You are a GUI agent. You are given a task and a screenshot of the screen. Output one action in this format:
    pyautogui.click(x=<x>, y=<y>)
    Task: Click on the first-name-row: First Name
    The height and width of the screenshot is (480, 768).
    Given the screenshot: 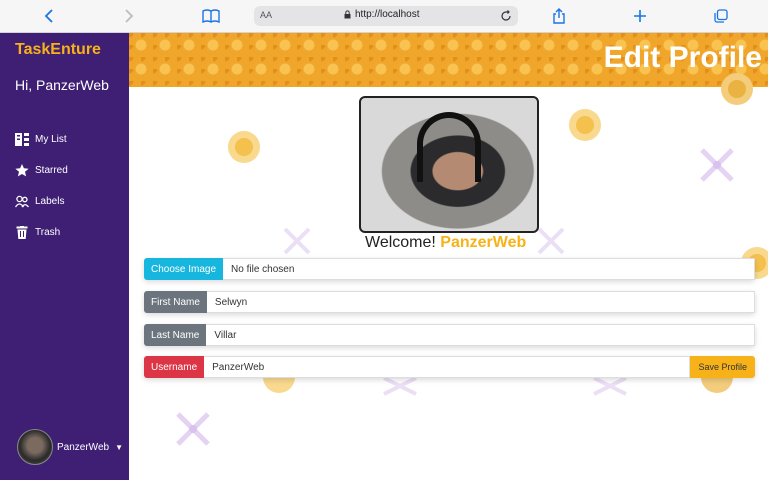 What is the action you would take?
    pyautogui.click(x=449, y=302)
    